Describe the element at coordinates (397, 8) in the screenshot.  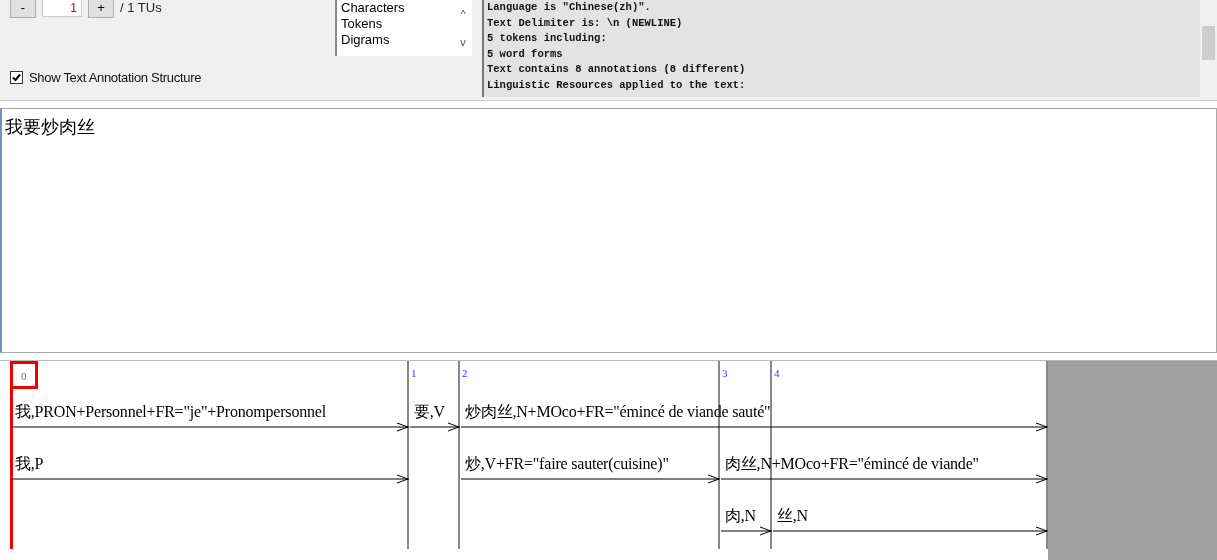
I see `list-item: Characters` at that location.